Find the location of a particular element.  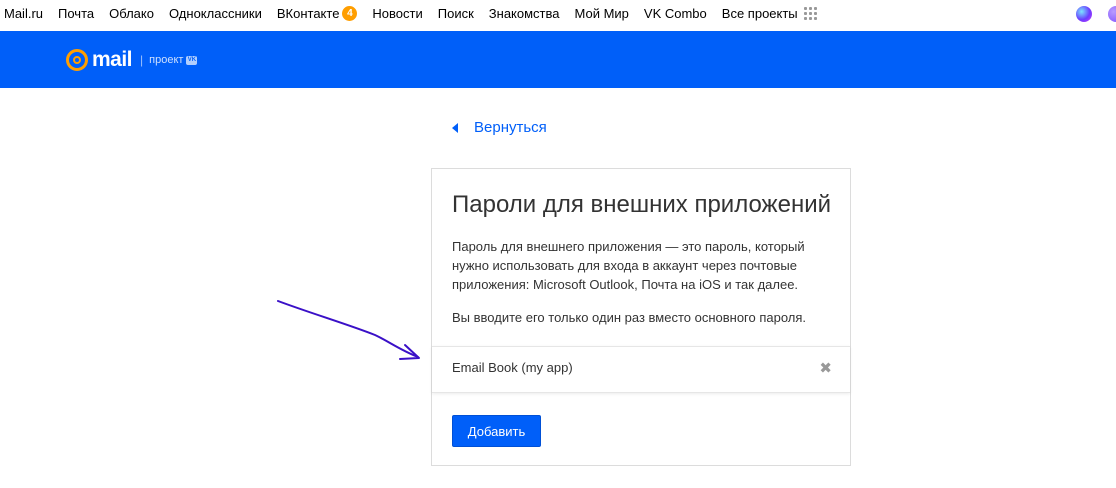

annotation-arrow-icon is located at coordinates (348, 330).